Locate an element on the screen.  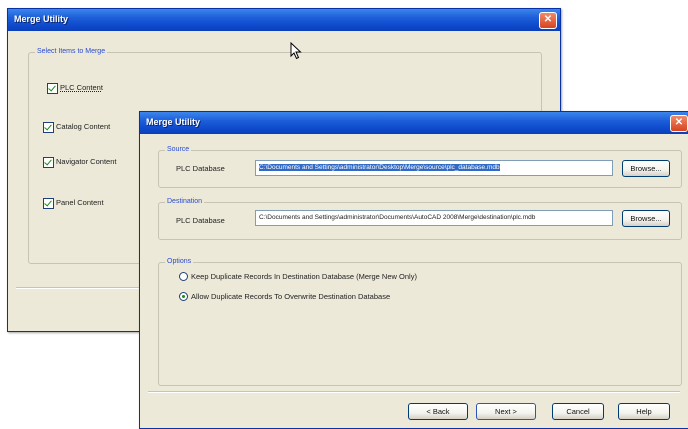
panel-content-checkbox is located at coordinates (48, 203).